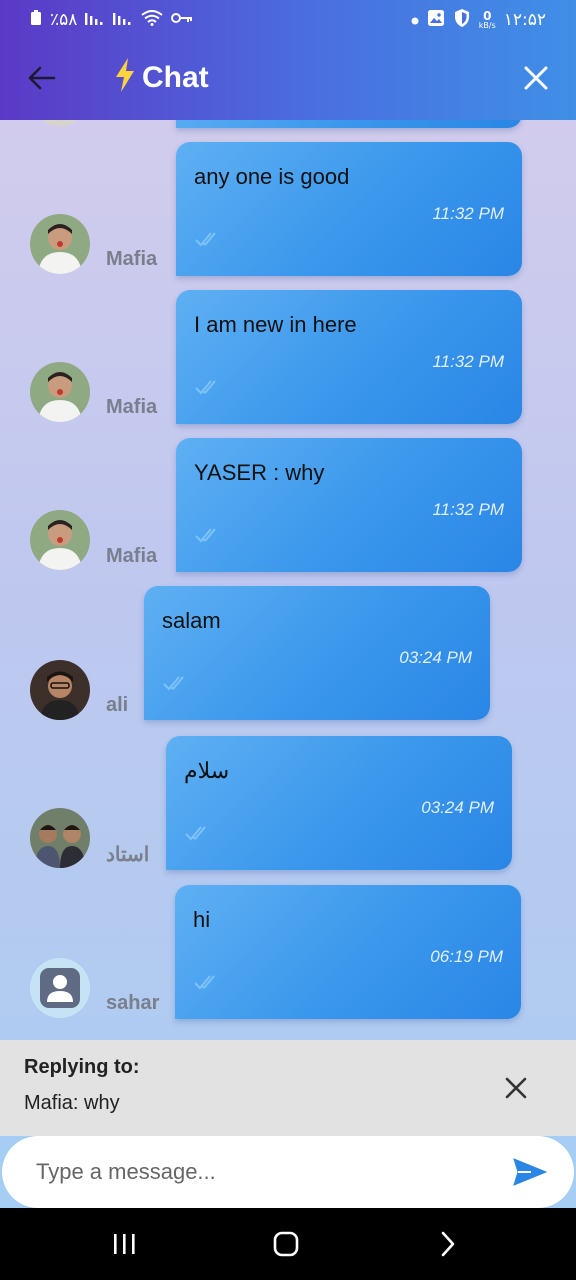 The height and width of the screenshot is (1280, 576). What do you see at coordinates (436, 20) in the screenshot?
I see `gallery-icon` at bounding box center [436, 20].